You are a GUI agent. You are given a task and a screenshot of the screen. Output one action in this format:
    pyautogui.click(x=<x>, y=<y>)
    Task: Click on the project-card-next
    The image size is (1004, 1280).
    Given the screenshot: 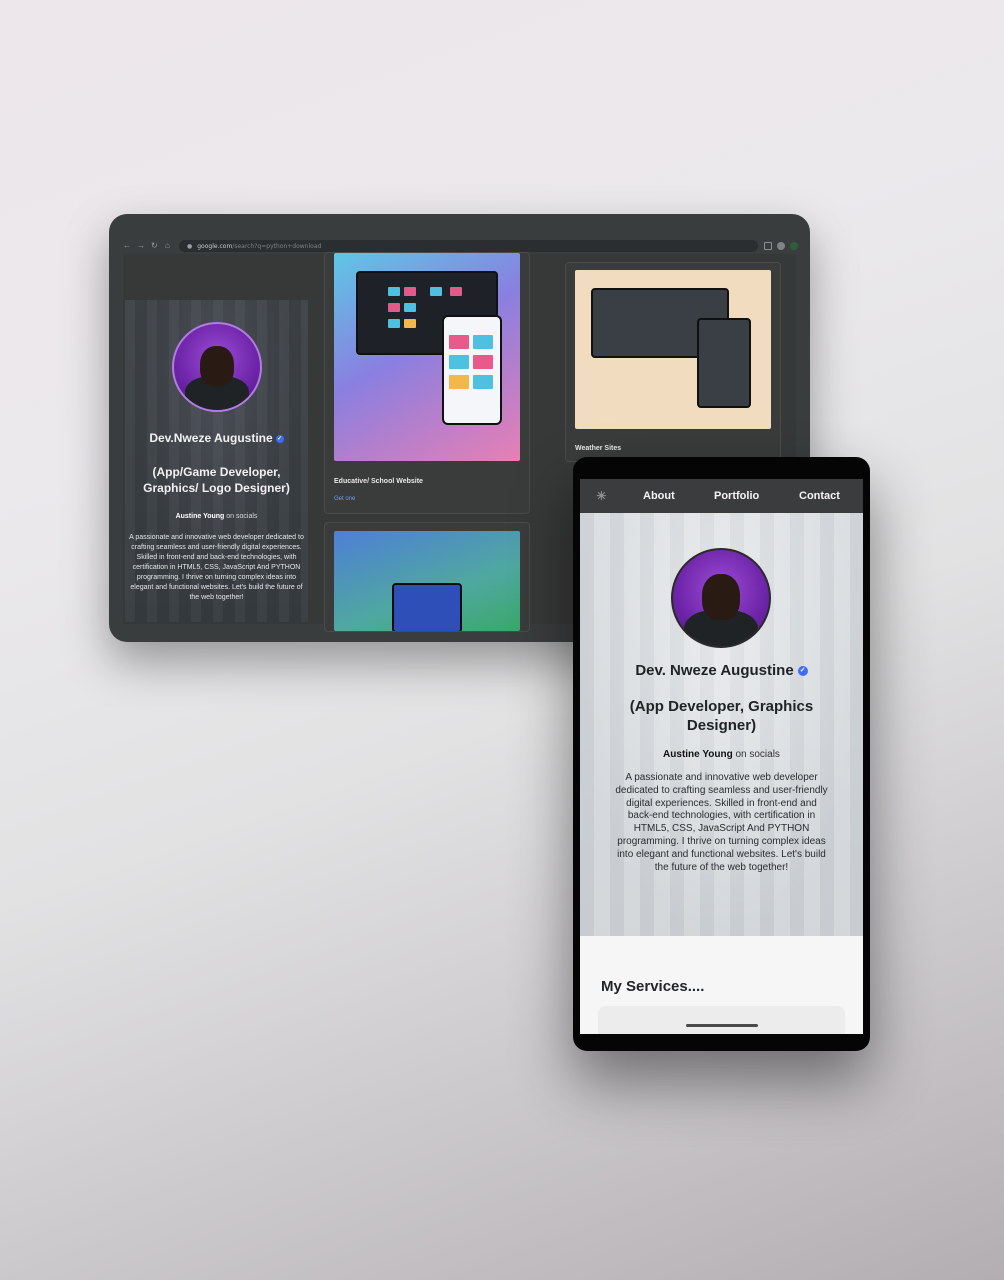 What is the action you would take?
    pyautogui.click(x=427, y=577)
    